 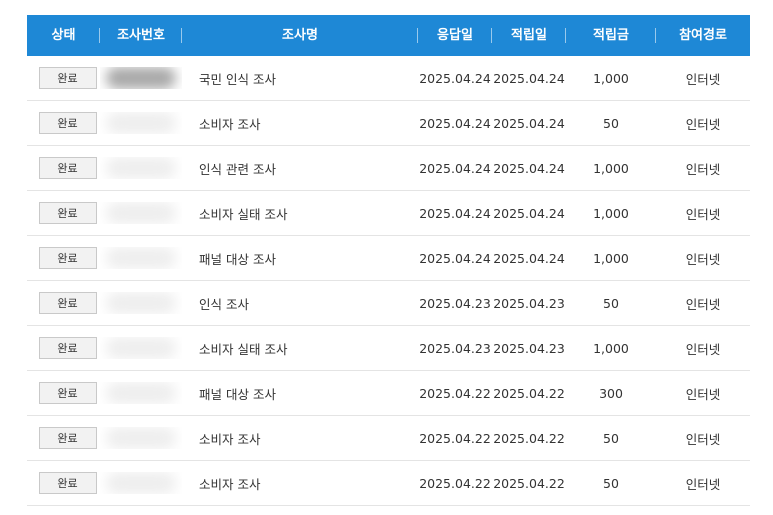 I want to click on table-row: 완료 인식 조사 2025.04.23 2025.04.23 50 인터넷, so click(x=388, y=303).